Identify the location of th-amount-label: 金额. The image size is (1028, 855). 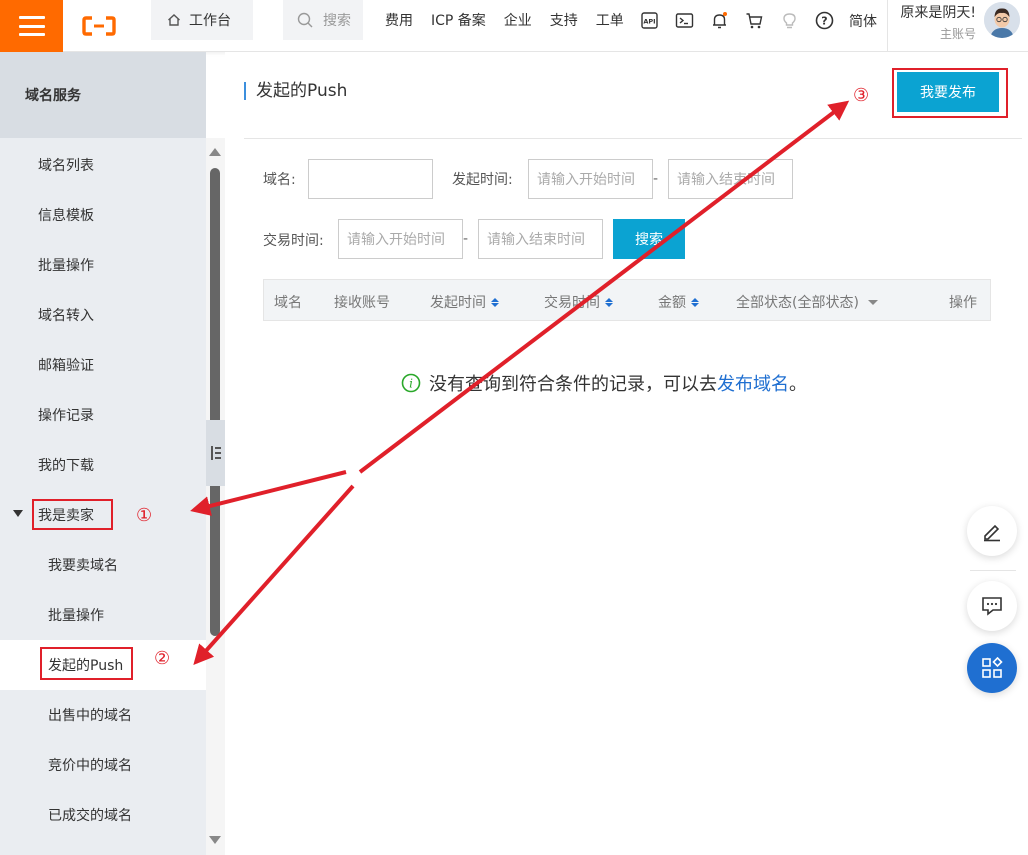
(672, 303).